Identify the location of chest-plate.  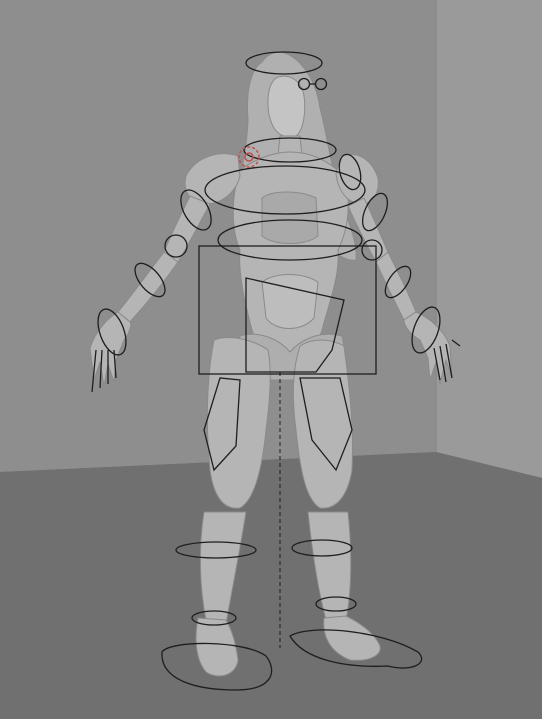
(290, 217).